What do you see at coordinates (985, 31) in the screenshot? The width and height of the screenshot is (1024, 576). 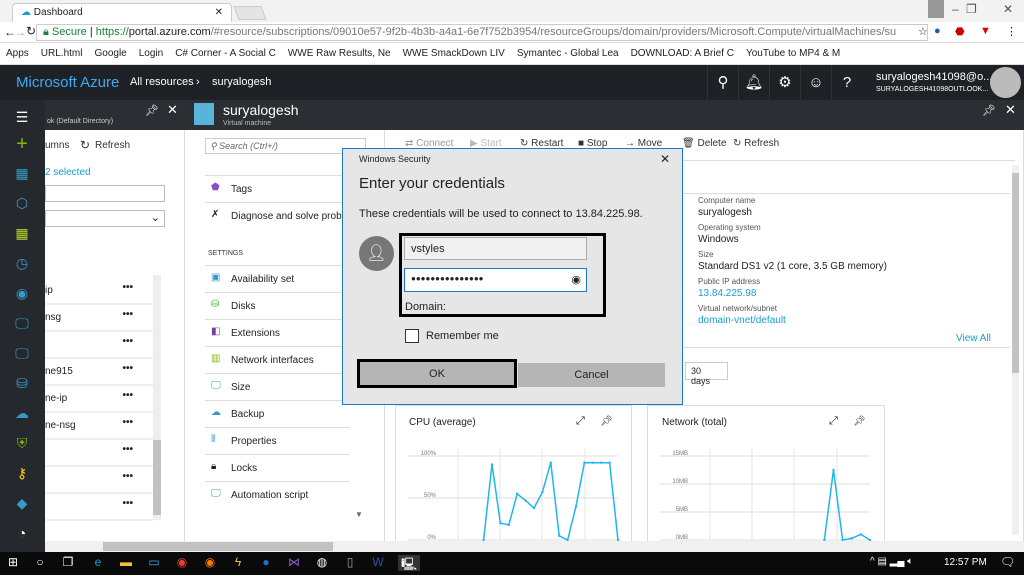 I see `shield-extension-icon: ▼` at bounding box center [985, 31].